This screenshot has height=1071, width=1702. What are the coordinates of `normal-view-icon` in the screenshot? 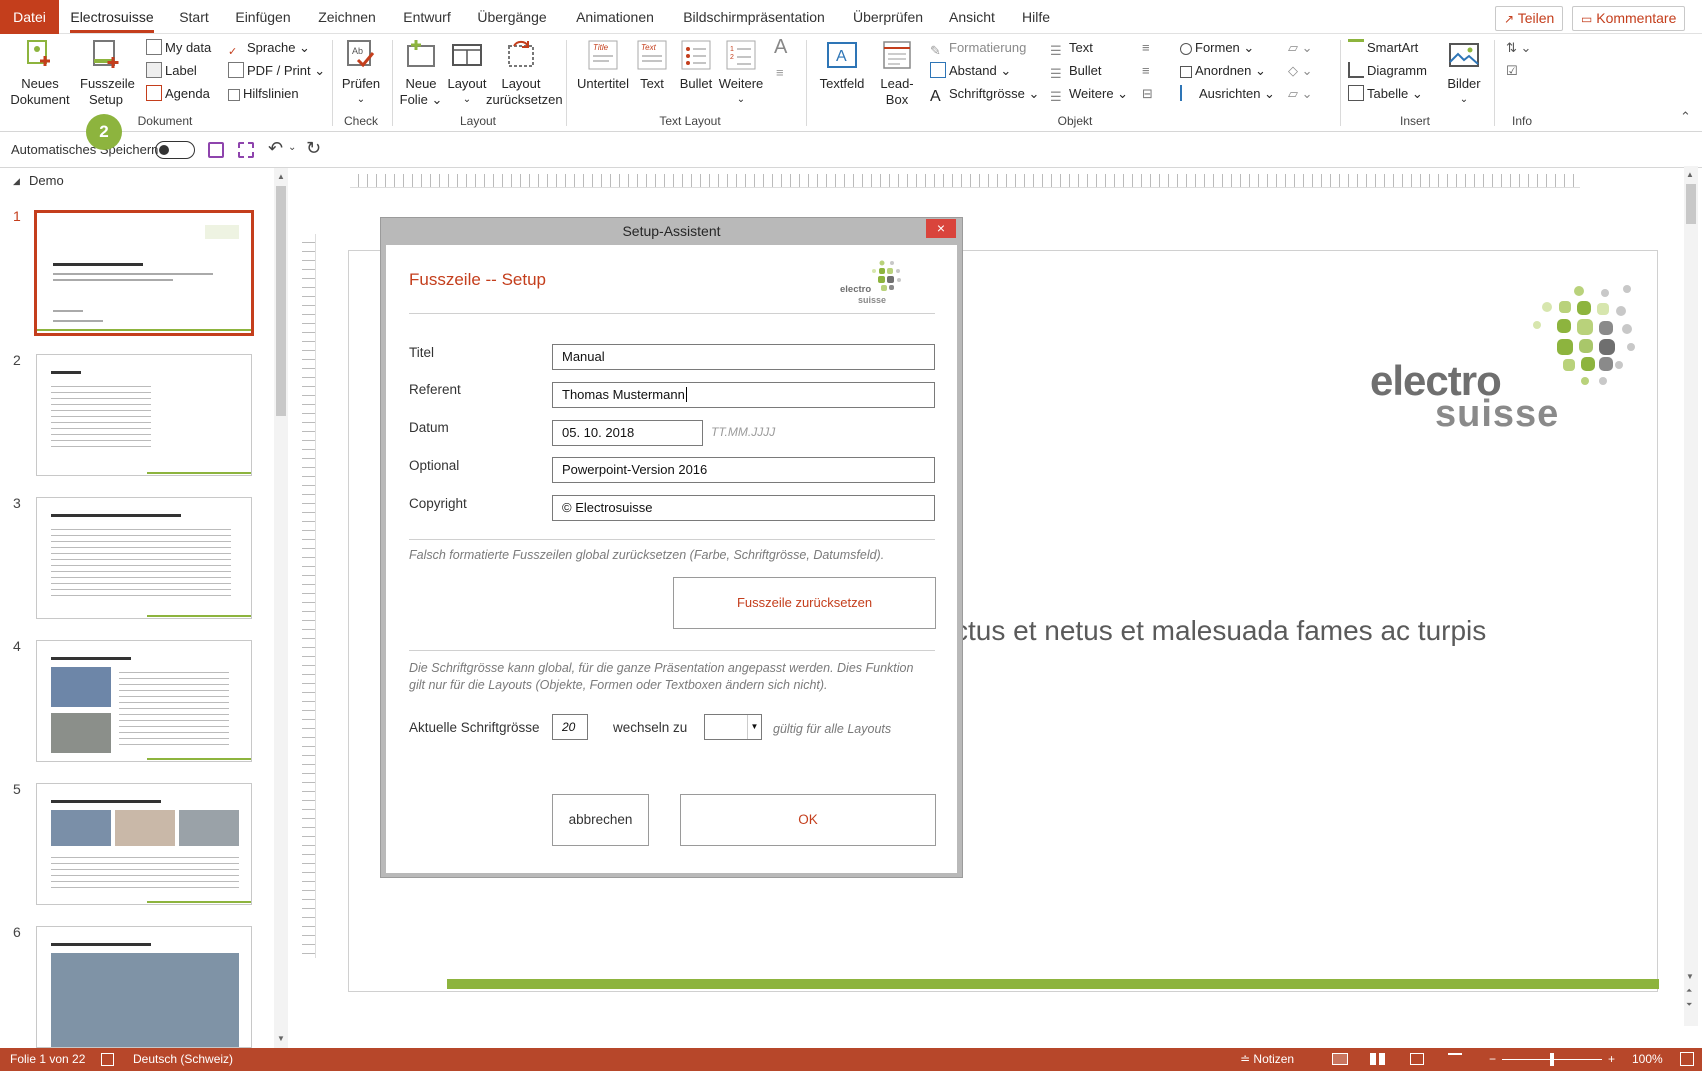 It's located at (1340, 1059).